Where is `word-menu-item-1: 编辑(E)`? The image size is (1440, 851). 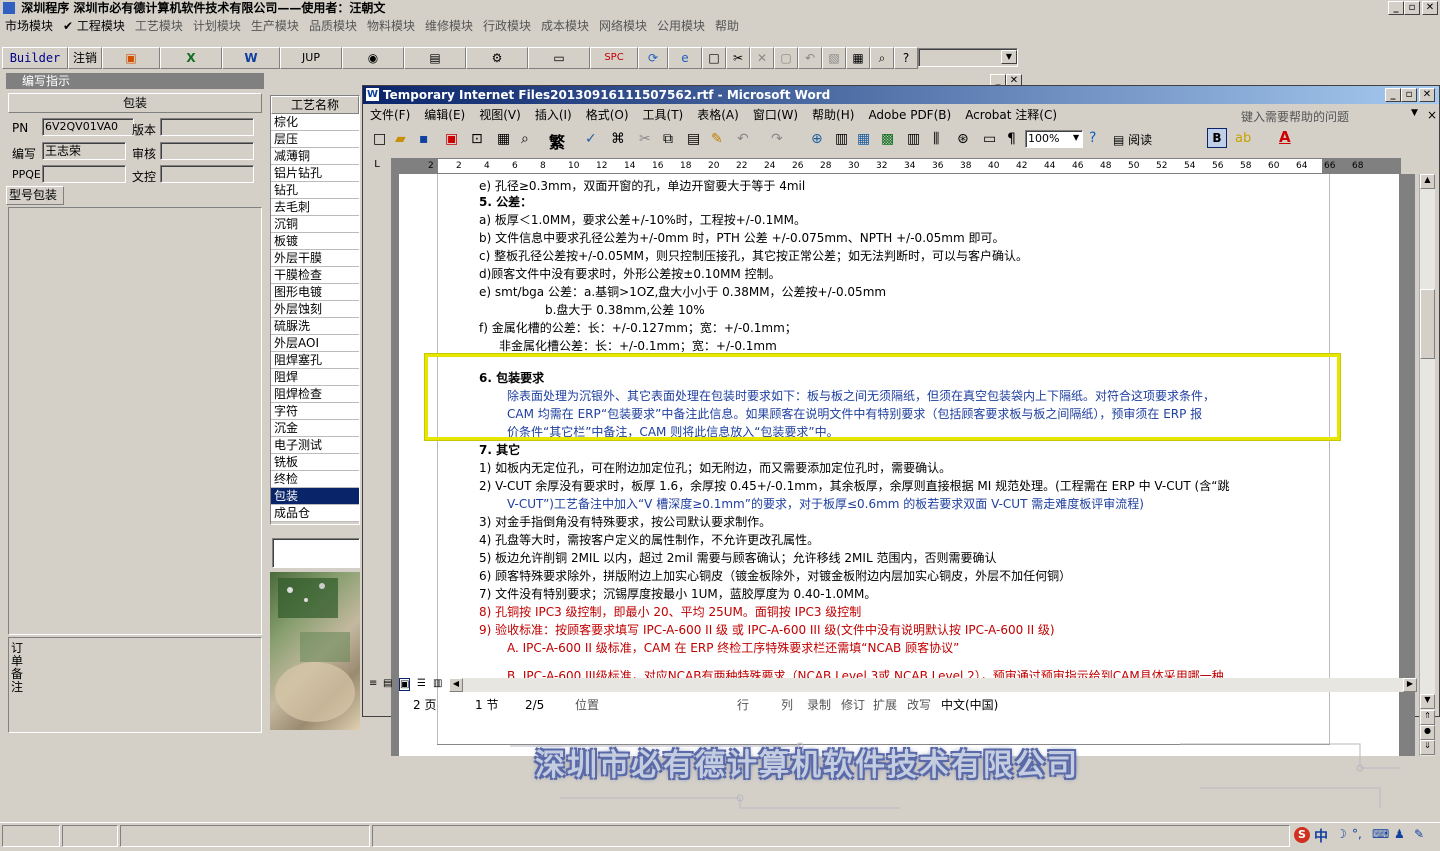 word-menu-item-1: 编辑(E) is located at coordinates (444, 115).